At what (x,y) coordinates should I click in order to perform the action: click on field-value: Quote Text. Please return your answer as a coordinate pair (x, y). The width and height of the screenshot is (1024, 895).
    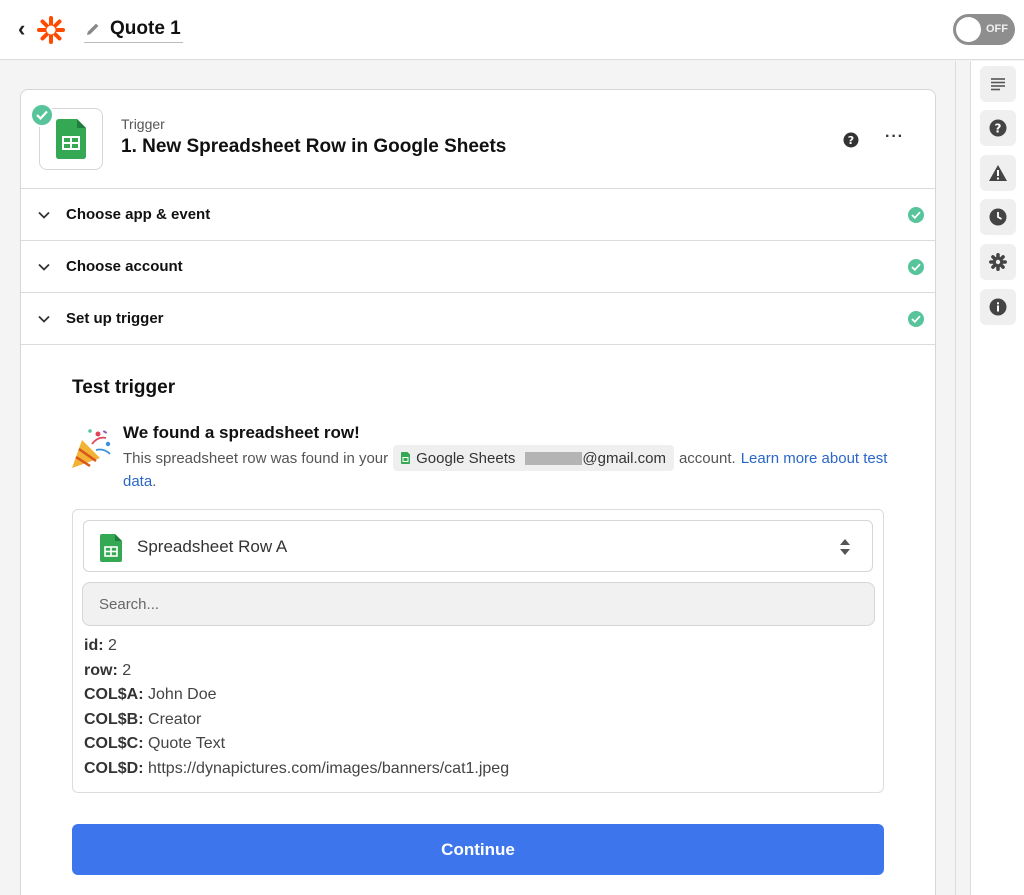
    Looking at the image, I should click on (187, 744).